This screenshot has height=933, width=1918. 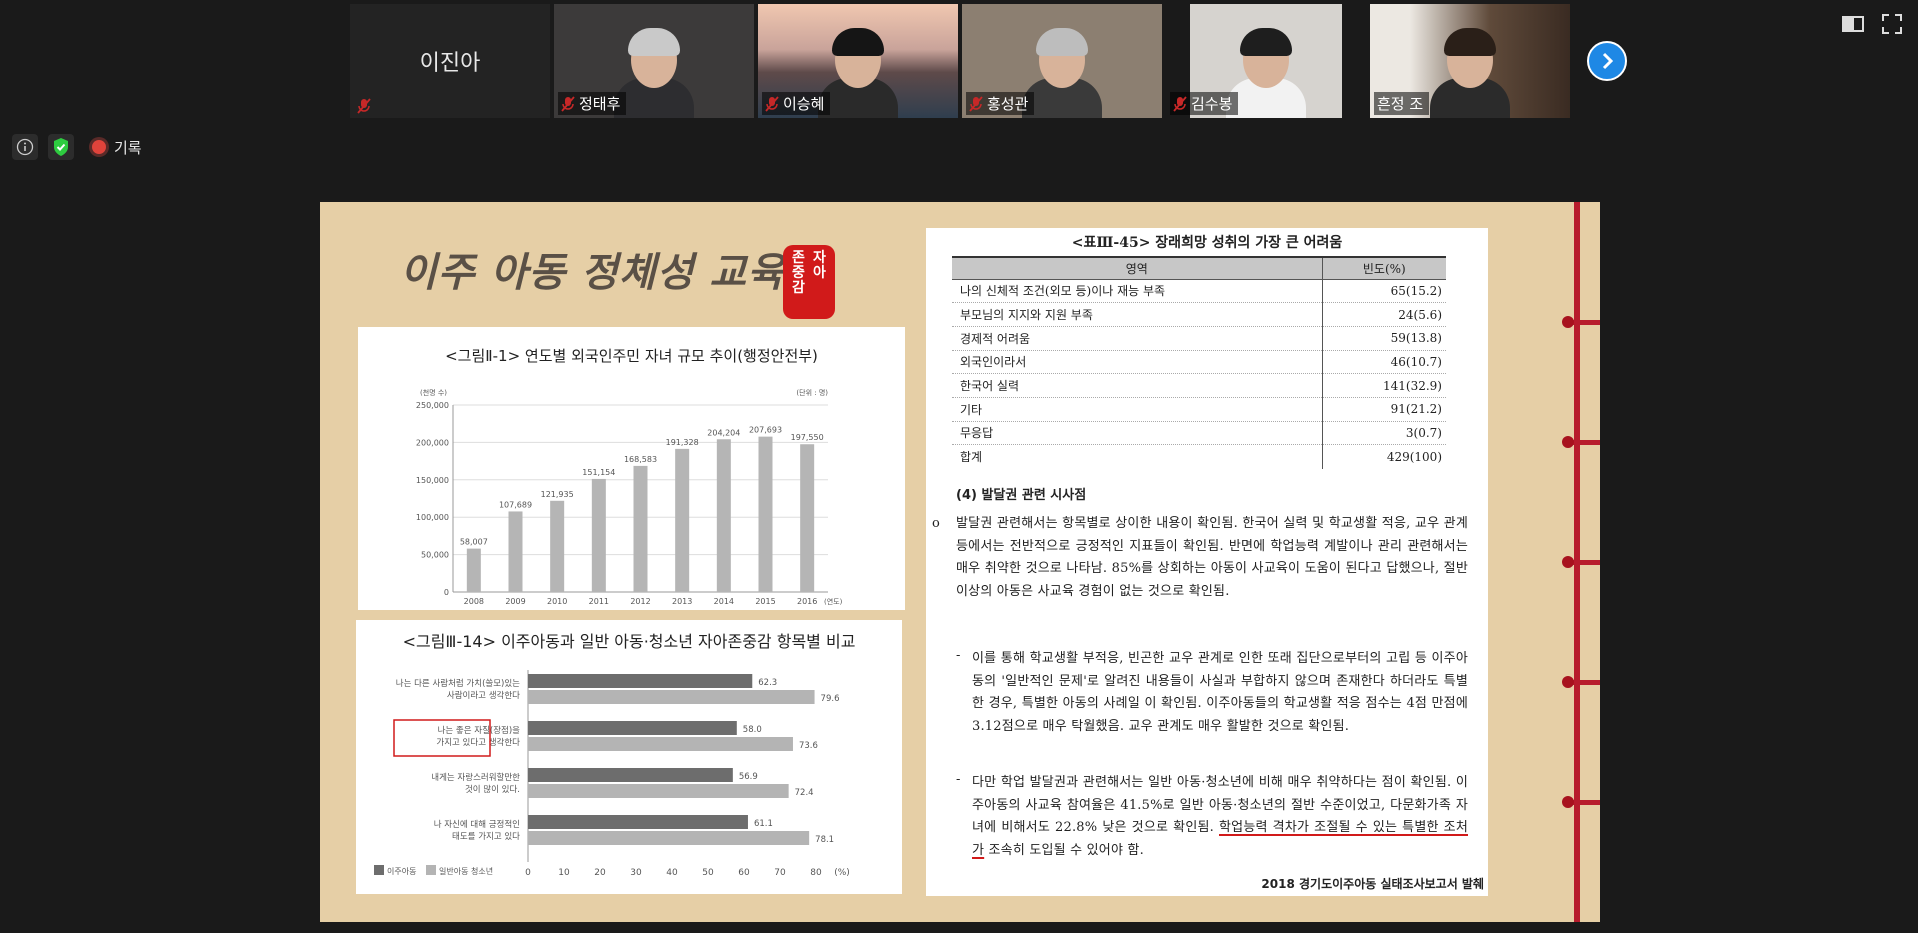 I want to click on x-tick-label: 2016, so click(x=807, y=601).